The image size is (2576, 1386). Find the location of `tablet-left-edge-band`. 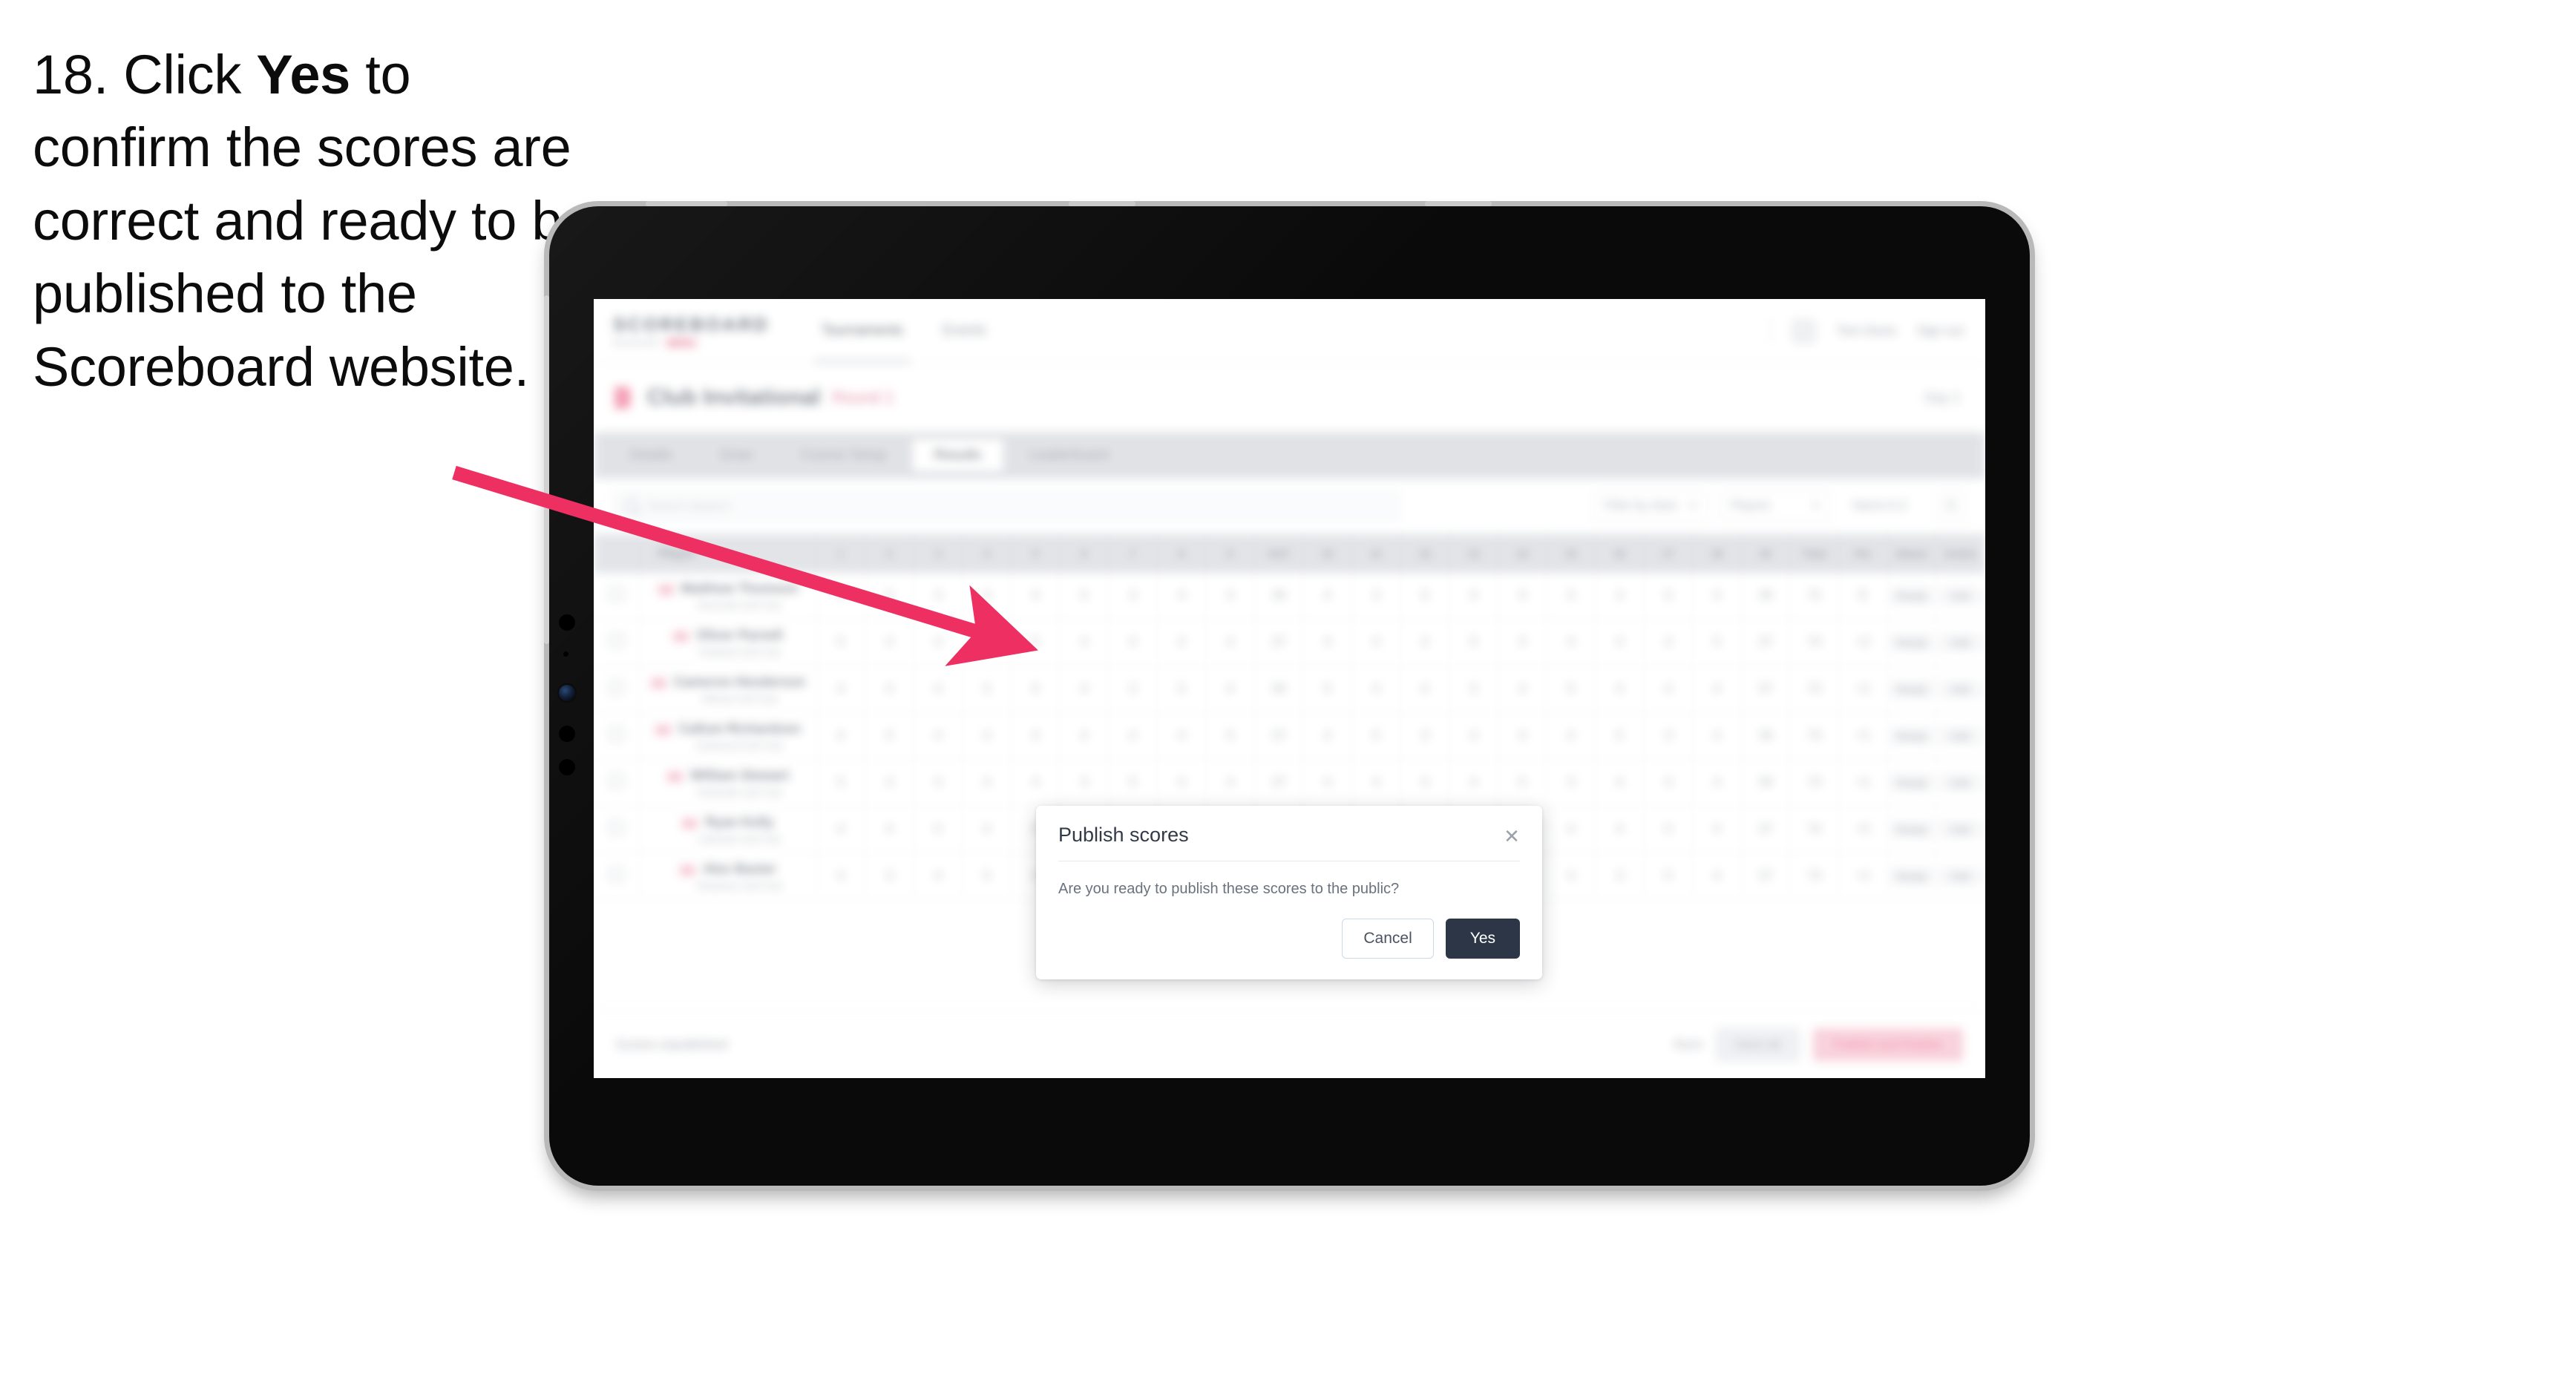

tablet-left-edge-band is located at coordinates (546, 470).